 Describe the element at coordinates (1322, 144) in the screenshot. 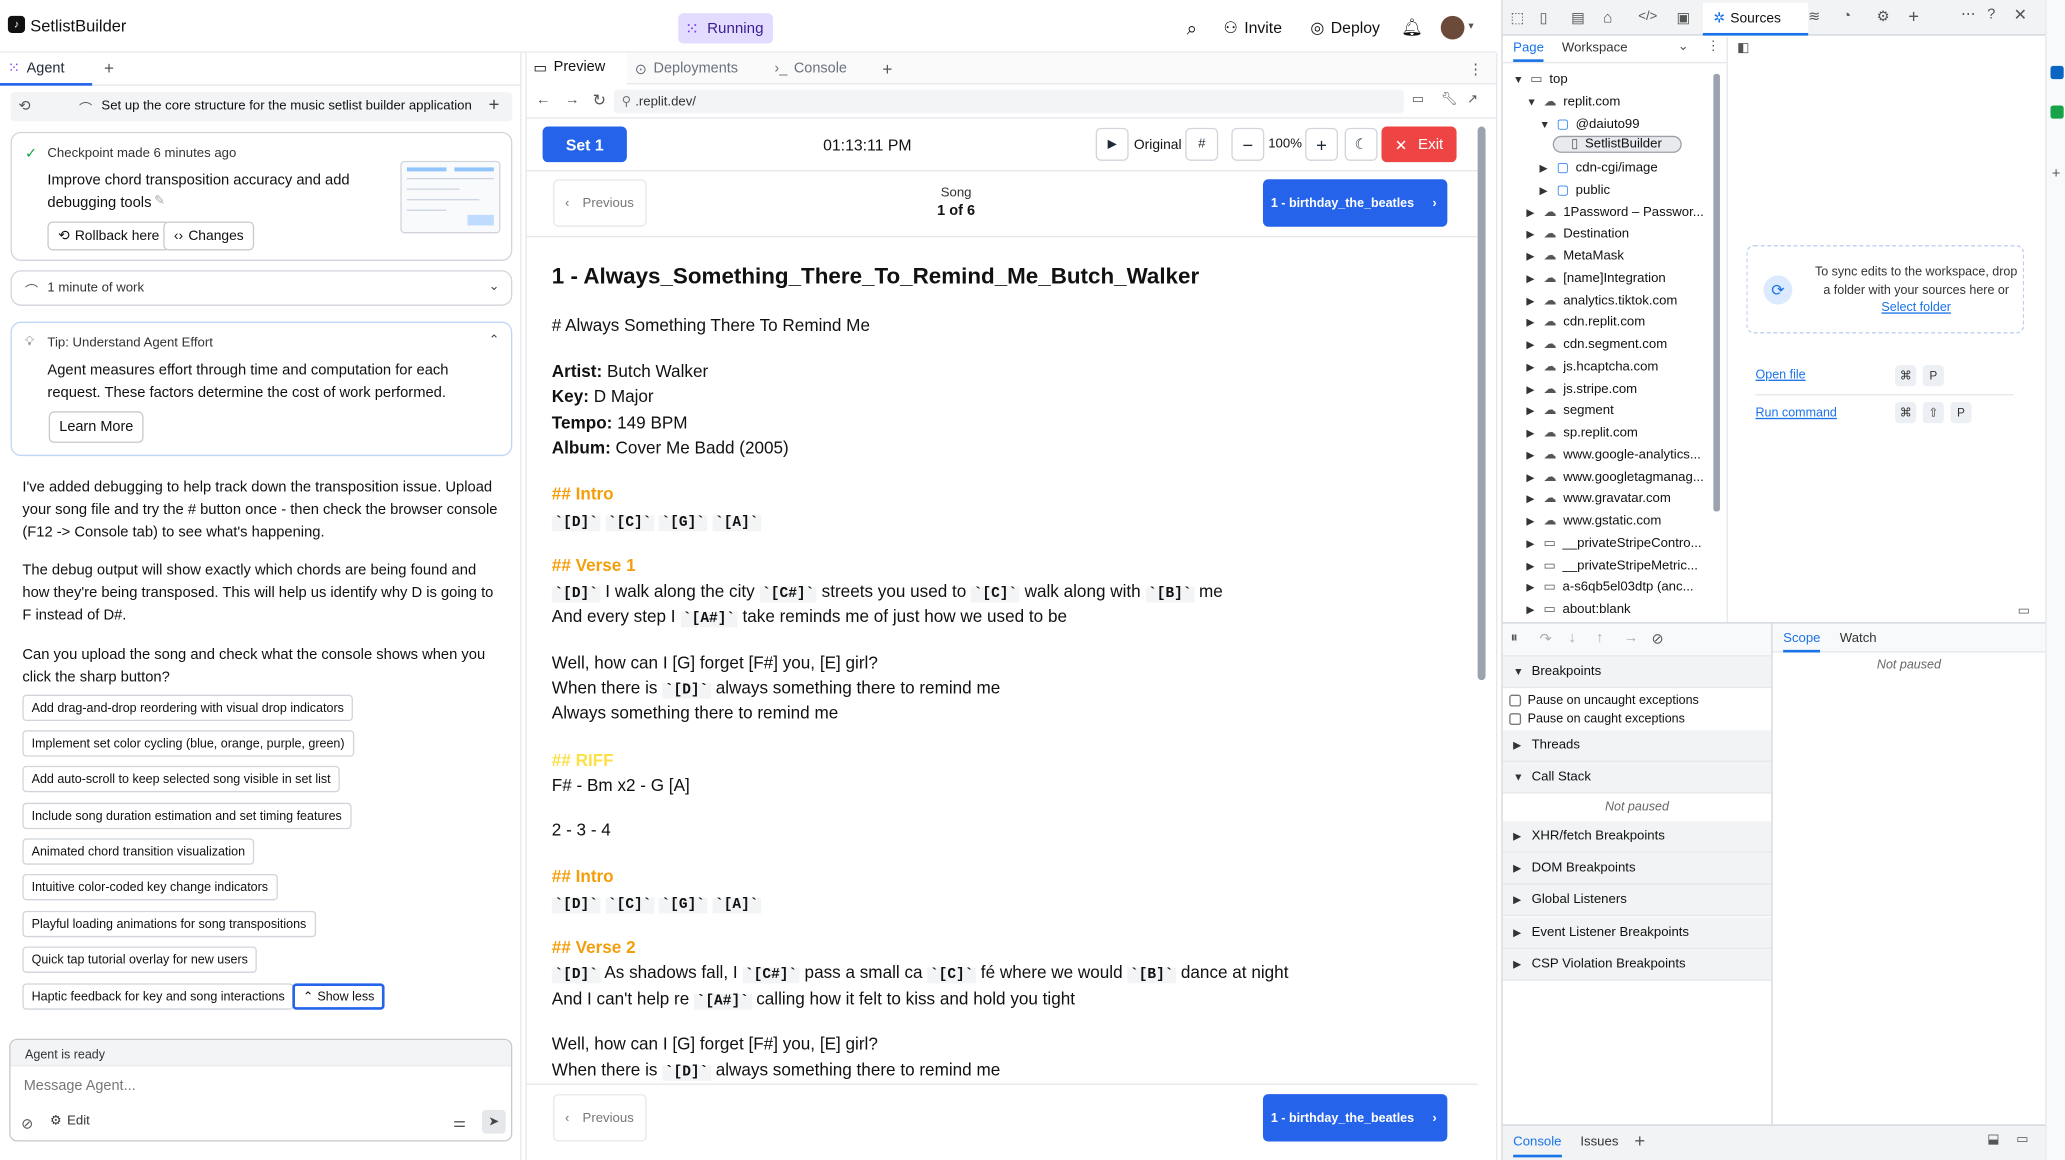

I see `zoom-in-button: +` at that location.